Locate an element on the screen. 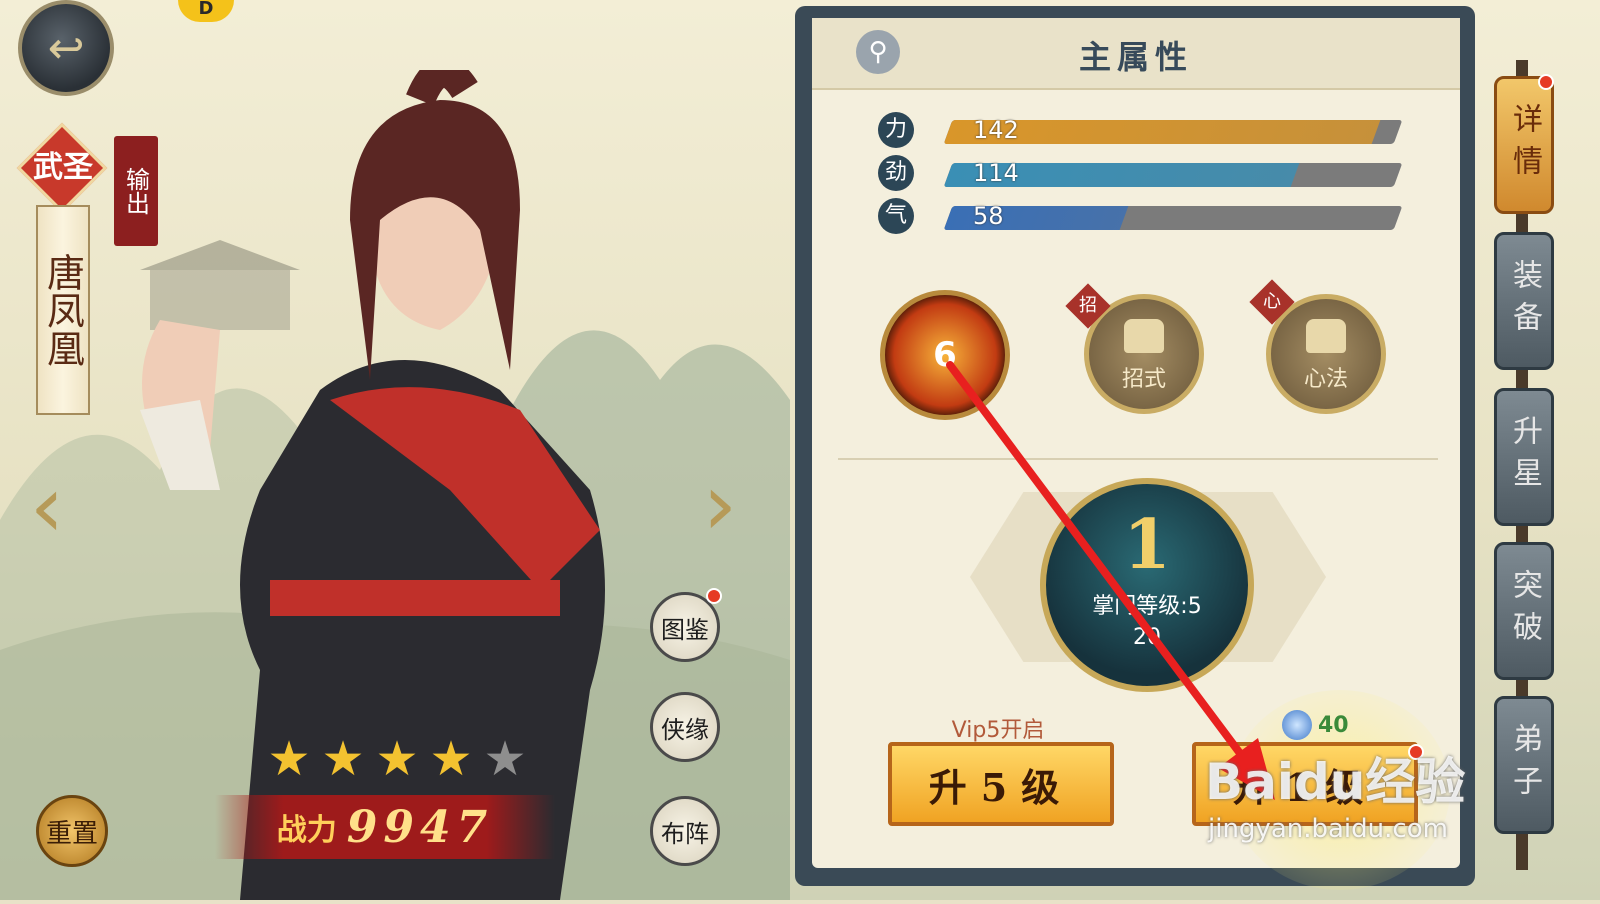  power-label: 战力 is located at coordinates (306, 830).